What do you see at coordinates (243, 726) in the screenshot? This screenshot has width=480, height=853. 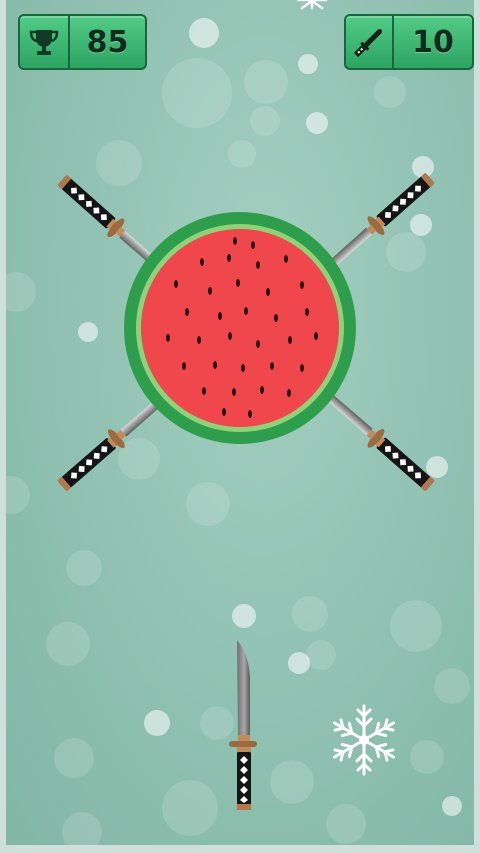 I see `player-knife` at bounding box center [243, 726].